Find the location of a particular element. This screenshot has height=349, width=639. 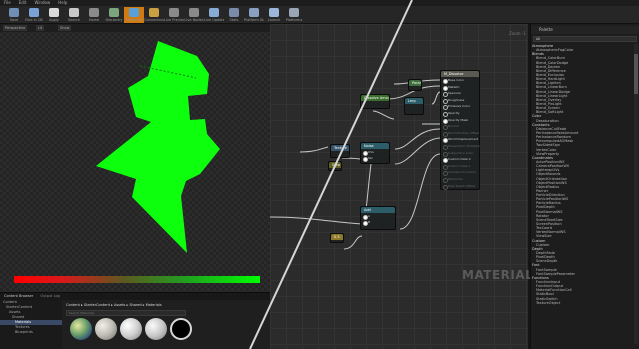

toolbar-button-clean-up: Clean Up is located at coordinates (134, 15).